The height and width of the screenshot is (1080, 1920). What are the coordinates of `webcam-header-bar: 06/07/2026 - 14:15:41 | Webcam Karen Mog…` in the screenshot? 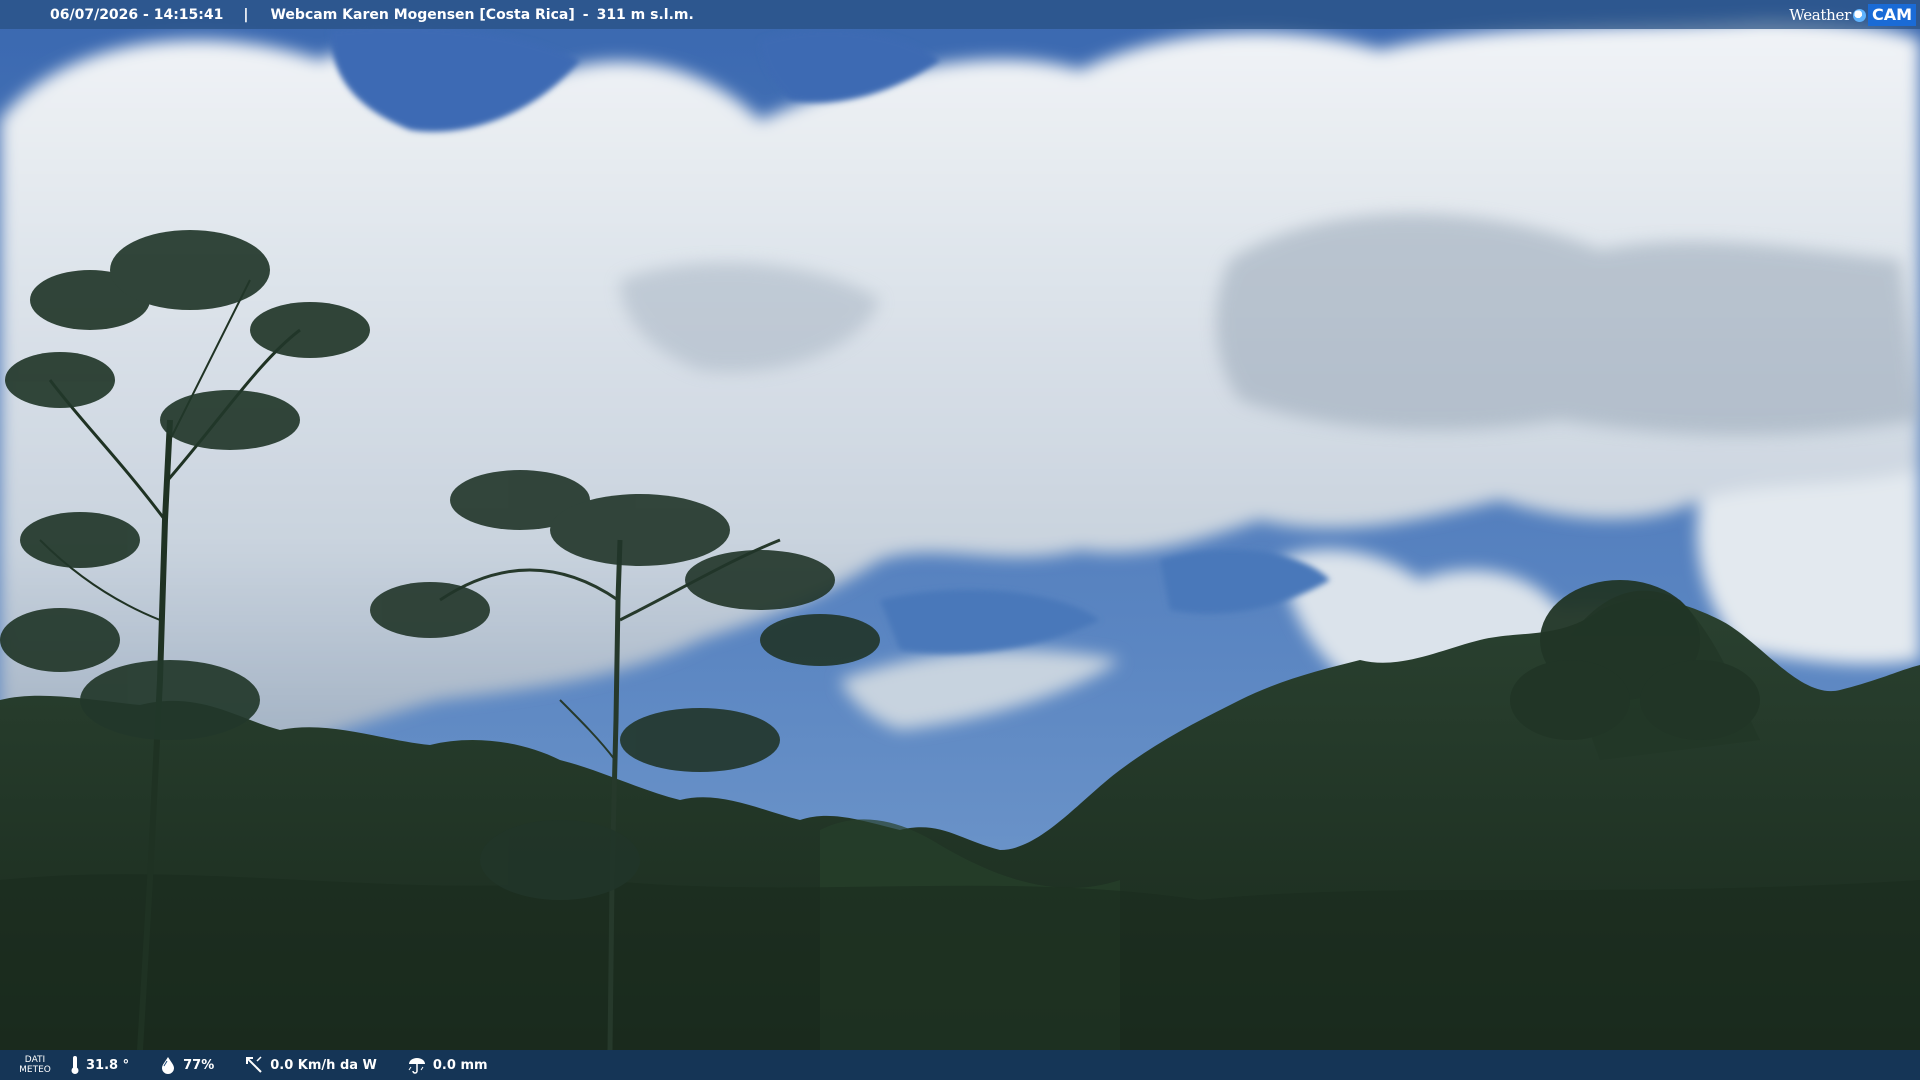 It's located at (960, 14).